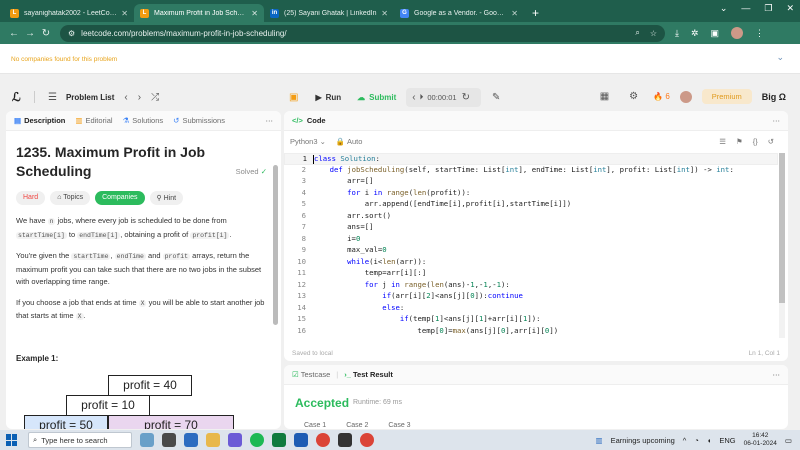 The height and width of the screenshot is (450, 800). What do you see at coordinates (653, 33) in the screenshot?
I see `bookmark-star-icon: ☆` at bounding box center [653, 33].